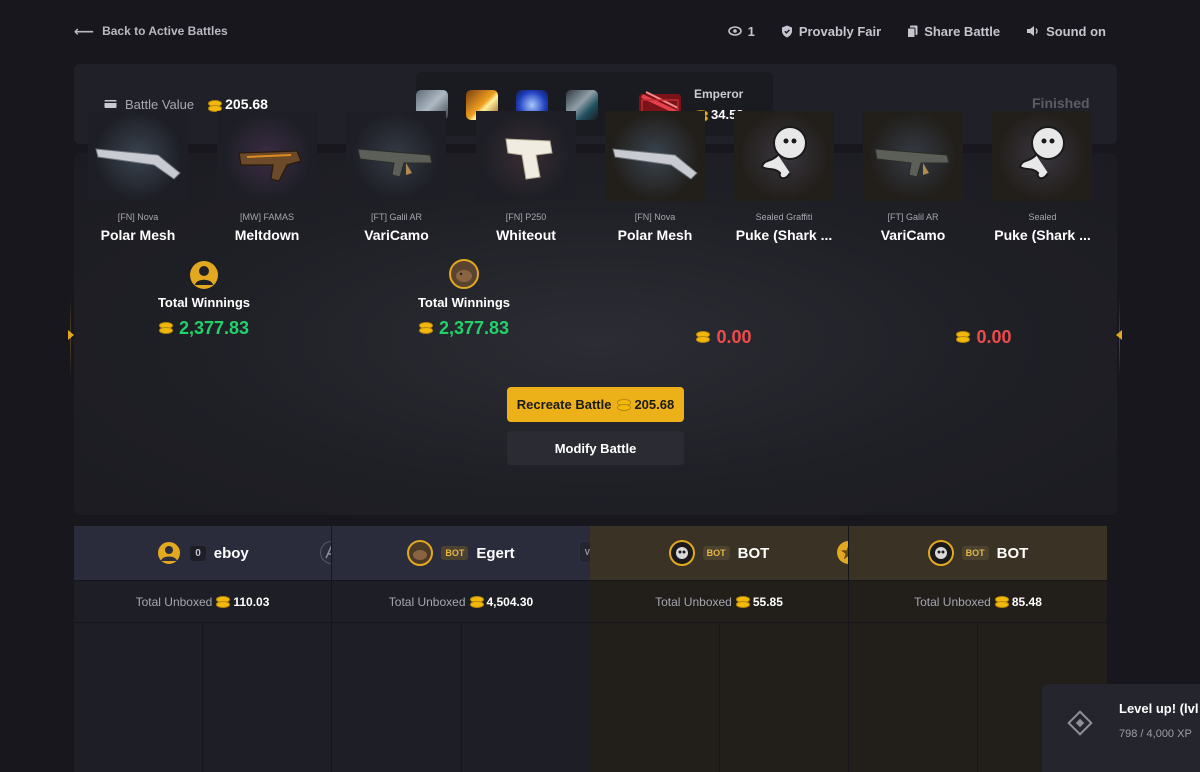 The height and width of the screenshot is (772, 1200). Describe the element at coordinates (1076, 31) in the screenshot. I see `sound-label: Sound on` at that location.